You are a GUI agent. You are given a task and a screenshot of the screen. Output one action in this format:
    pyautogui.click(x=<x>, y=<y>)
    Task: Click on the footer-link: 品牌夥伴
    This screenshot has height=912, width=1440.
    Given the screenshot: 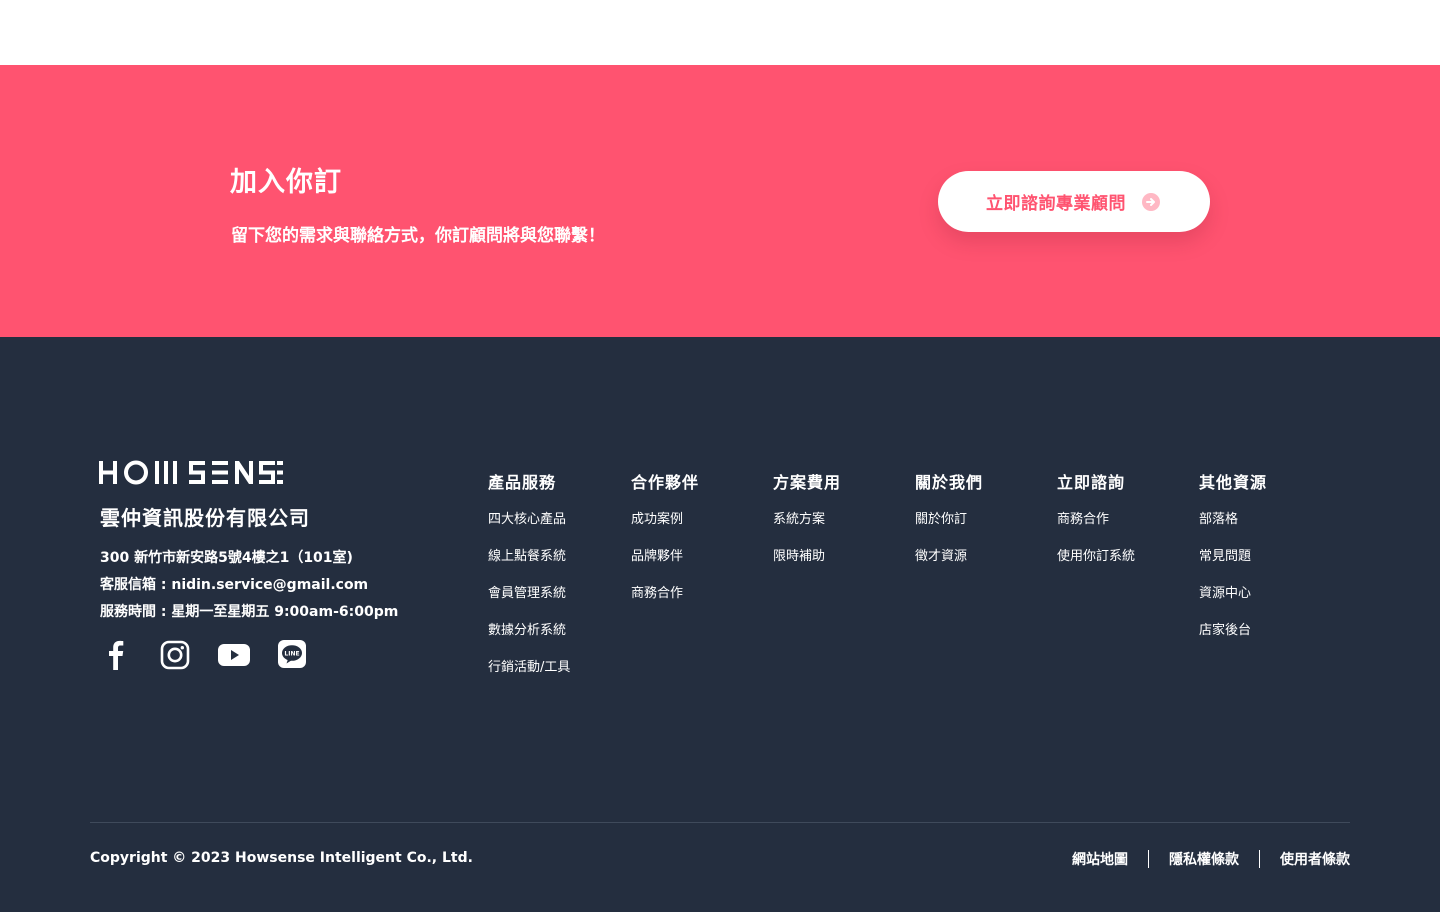 What is the action you would take?
    pyautogui.click(x=665, y=566)
    